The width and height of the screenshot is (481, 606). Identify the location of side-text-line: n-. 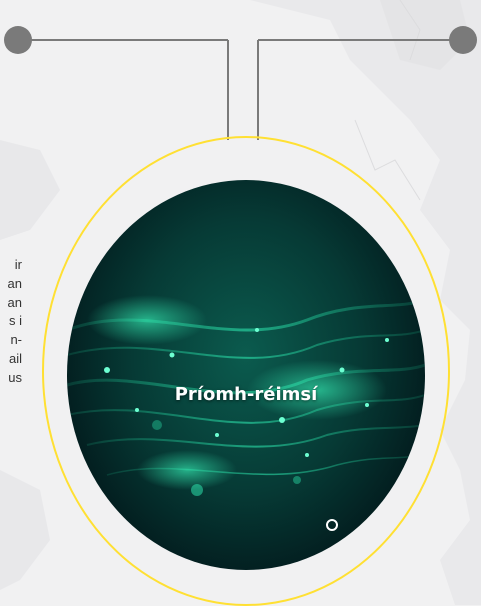
(16, 340).